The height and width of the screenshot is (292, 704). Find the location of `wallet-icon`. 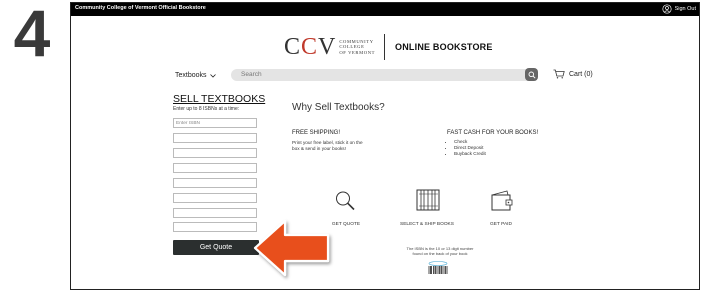

wallet-icon is located at coordinates (502, 200).